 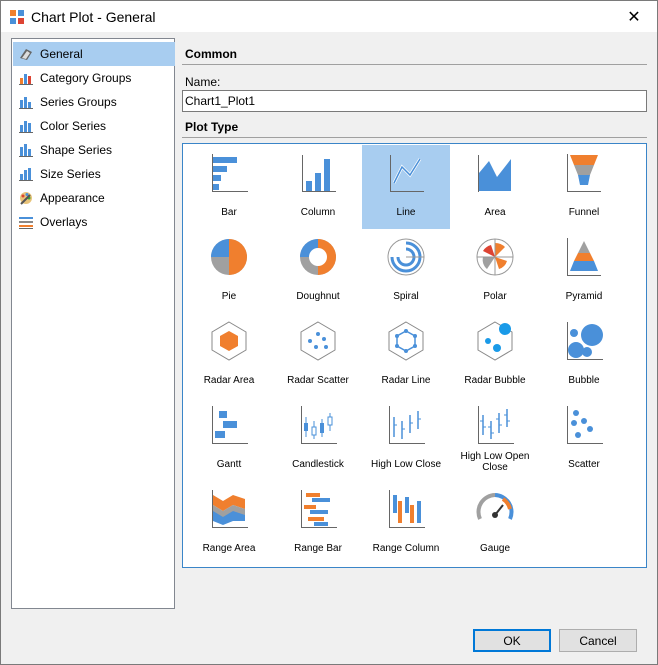 I want to click on sidebar-item-color-series: Color Series, so click(x=94, y=126).